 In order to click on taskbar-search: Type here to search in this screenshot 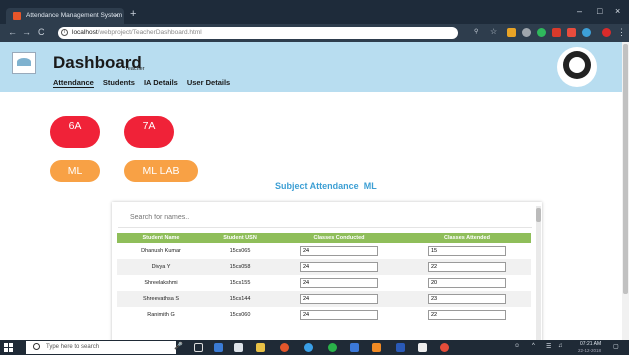, I will do `click(101, 347)`.